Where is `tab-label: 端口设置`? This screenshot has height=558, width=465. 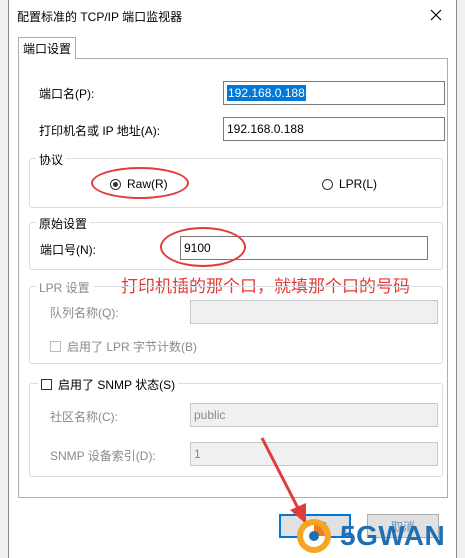 tab-label: 端口设置 is located at coordinates (46, 49).